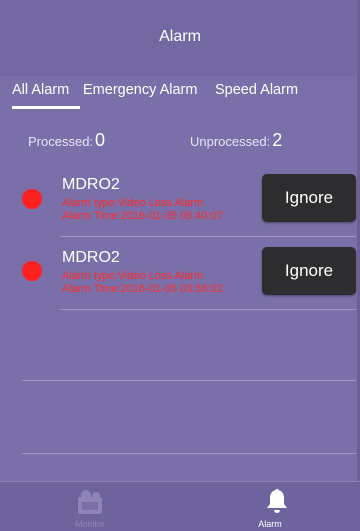  Describe the element at coordinates (277, 500) in the screenshot. I see `bell-icon` at that location.